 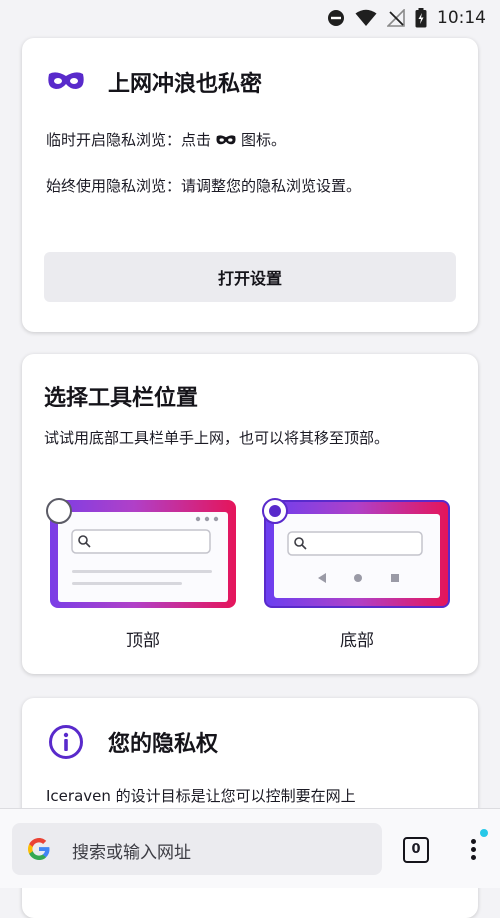 I want to click on private-line1-suffix: 图标。, so click(x=264, y=140).